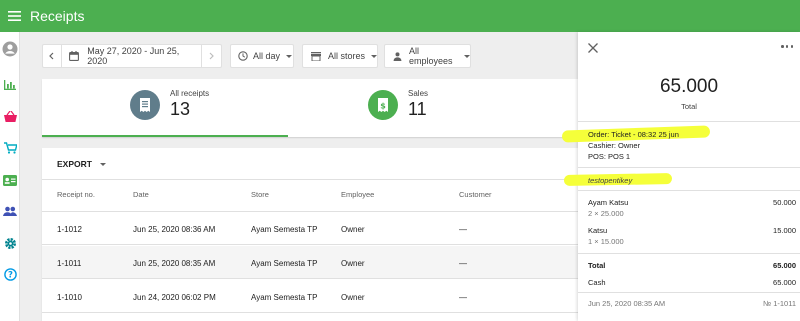 The width and height of the screenshot is (800, 321). I want to click on receipt-datetime: Jun 25, 2020 08:35 AM, so click(627, 303).